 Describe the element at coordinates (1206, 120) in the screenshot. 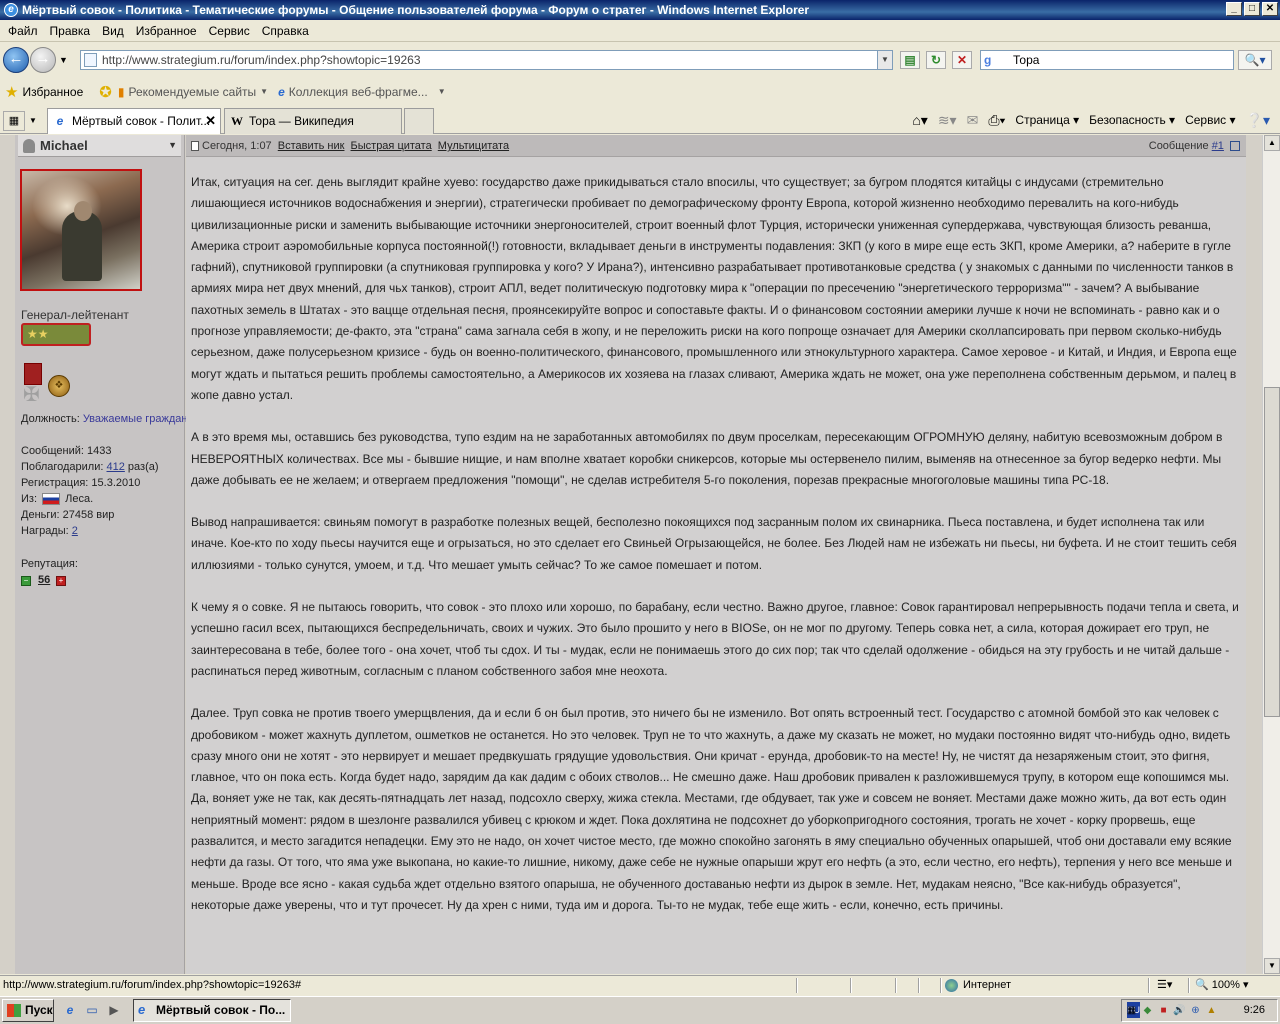

I see `tools-menu-label: Сервис` at that location.